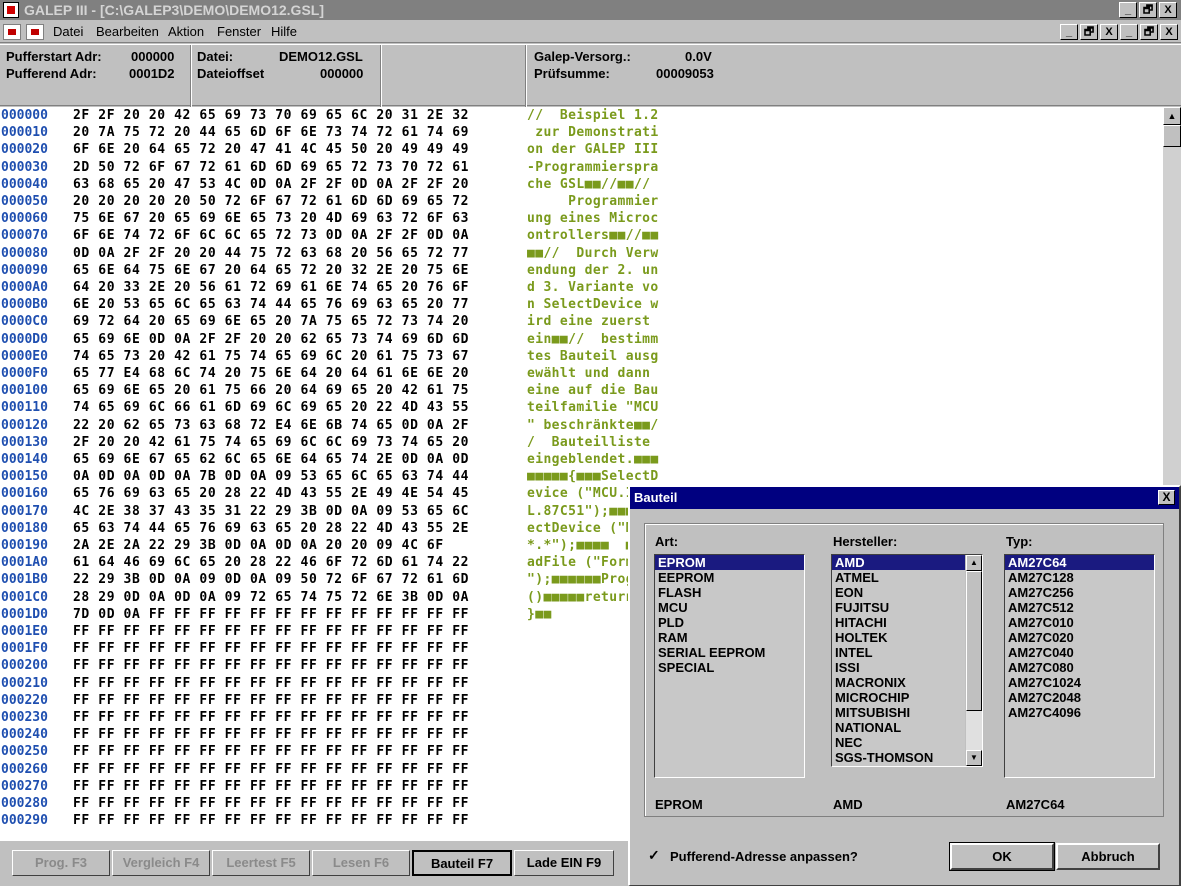  What do you see at coordinates (974, 758) in the screenshot?
I see `scroll-down-arrow-icon: ▼` at bounding box center [974, 758].